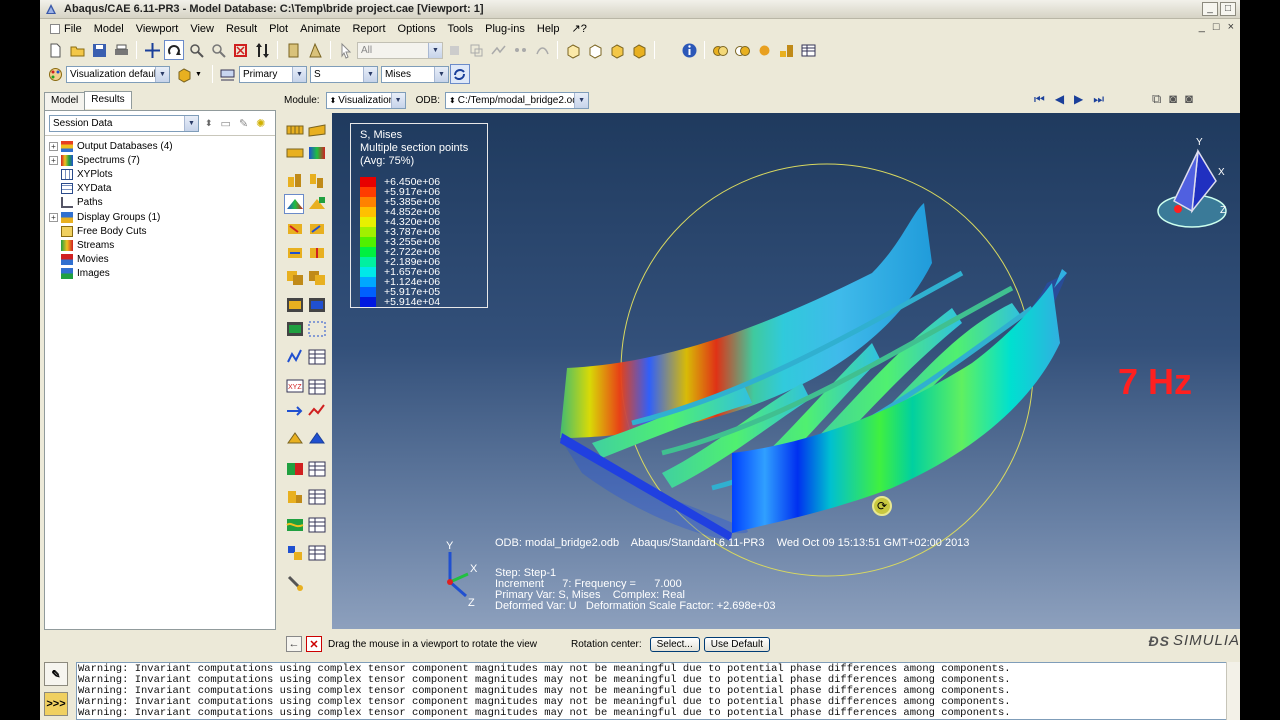  What do you see at coordinates (316, 468) in the screenshot?
I see `view-cut-manager-icon` at bounding box center [316, 468].